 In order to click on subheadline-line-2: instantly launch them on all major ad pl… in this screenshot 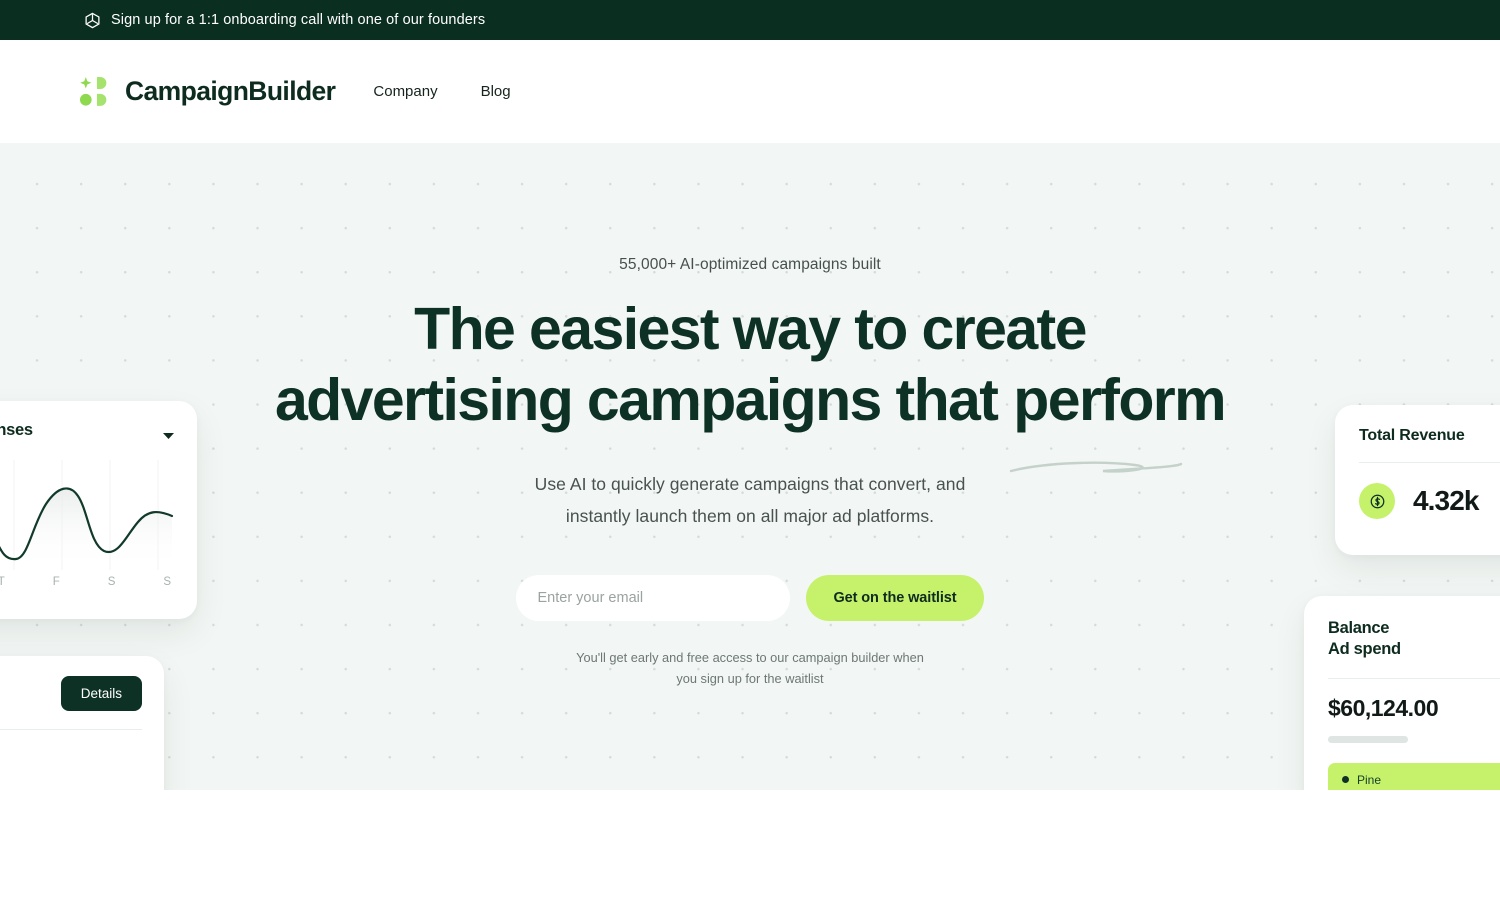, I will do `click(750, 516)`.